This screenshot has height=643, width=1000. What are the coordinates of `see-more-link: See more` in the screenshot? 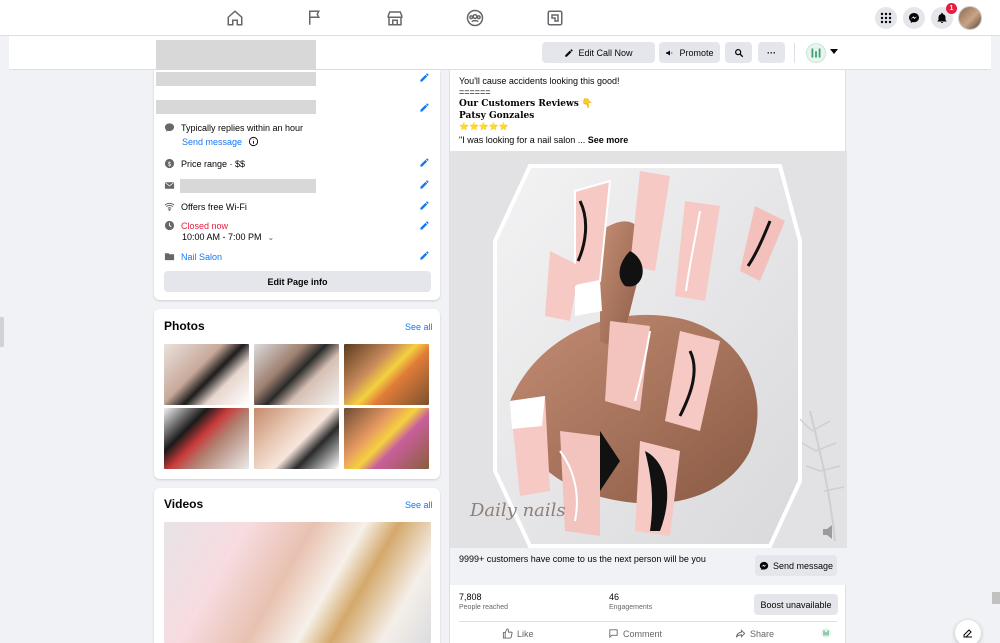 It's located at (608, 140).